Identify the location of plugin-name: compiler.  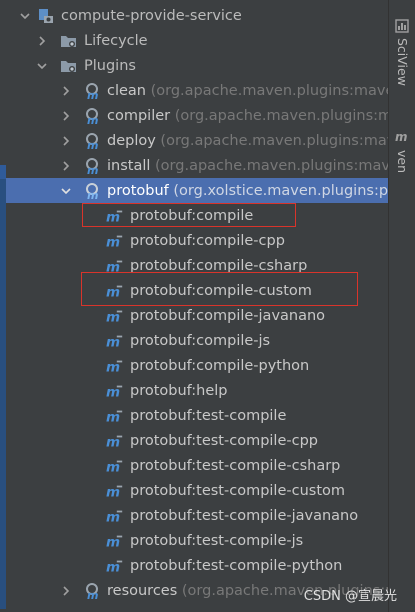
(139, 115).